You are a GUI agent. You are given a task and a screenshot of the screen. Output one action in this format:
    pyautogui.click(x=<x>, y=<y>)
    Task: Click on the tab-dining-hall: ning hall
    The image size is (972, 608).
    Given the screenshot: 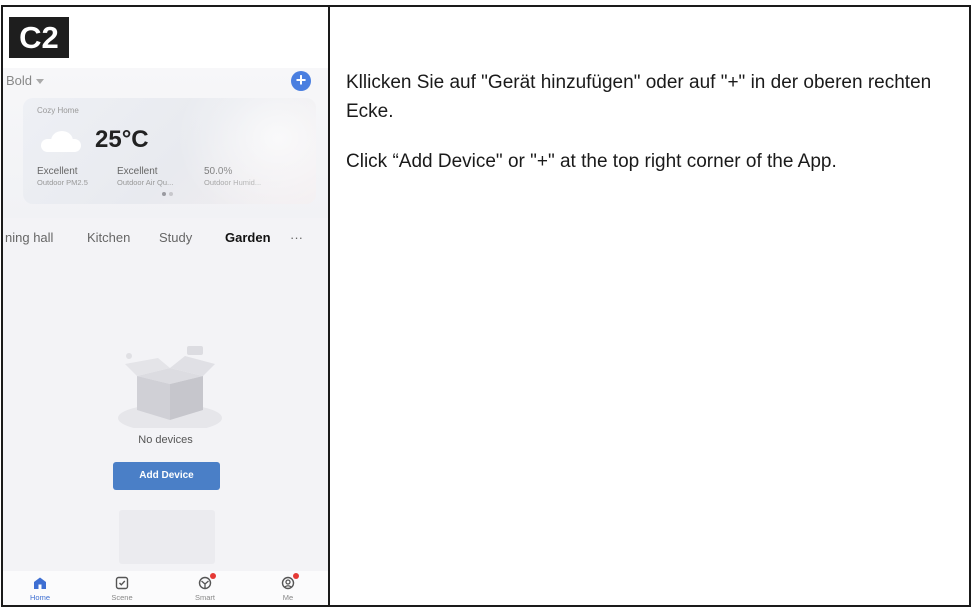 What is the action you would take?
    pyautogui.click(x=29, y=237)
    